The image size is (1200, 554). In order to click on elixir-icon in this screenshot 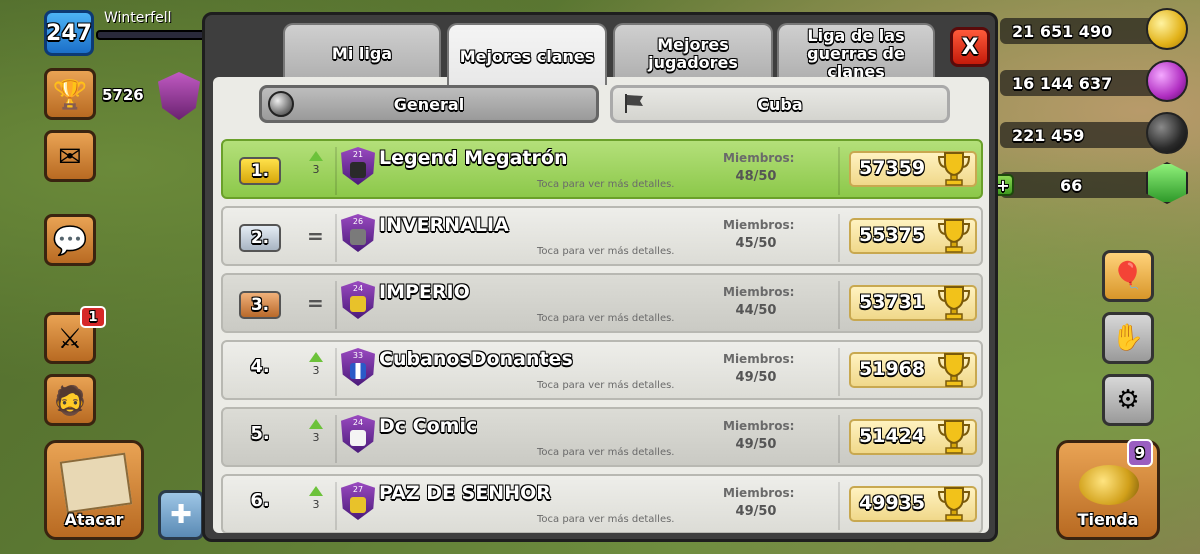, I will do `click(1167, 81)`.